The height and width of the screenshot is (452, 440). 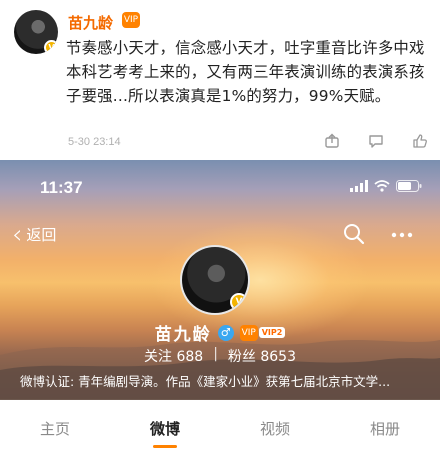 What do you see at coordinates (241, 357) in the screenshot?
I see `fans-label: 粉丝` at bounding box center [241, 357].